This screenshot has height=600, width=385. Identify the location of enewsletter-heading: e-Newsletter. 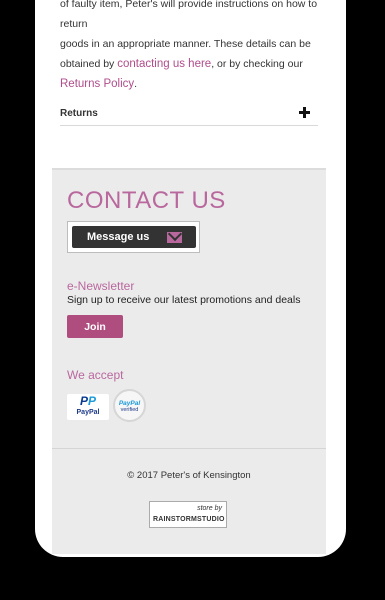
(101, 286).